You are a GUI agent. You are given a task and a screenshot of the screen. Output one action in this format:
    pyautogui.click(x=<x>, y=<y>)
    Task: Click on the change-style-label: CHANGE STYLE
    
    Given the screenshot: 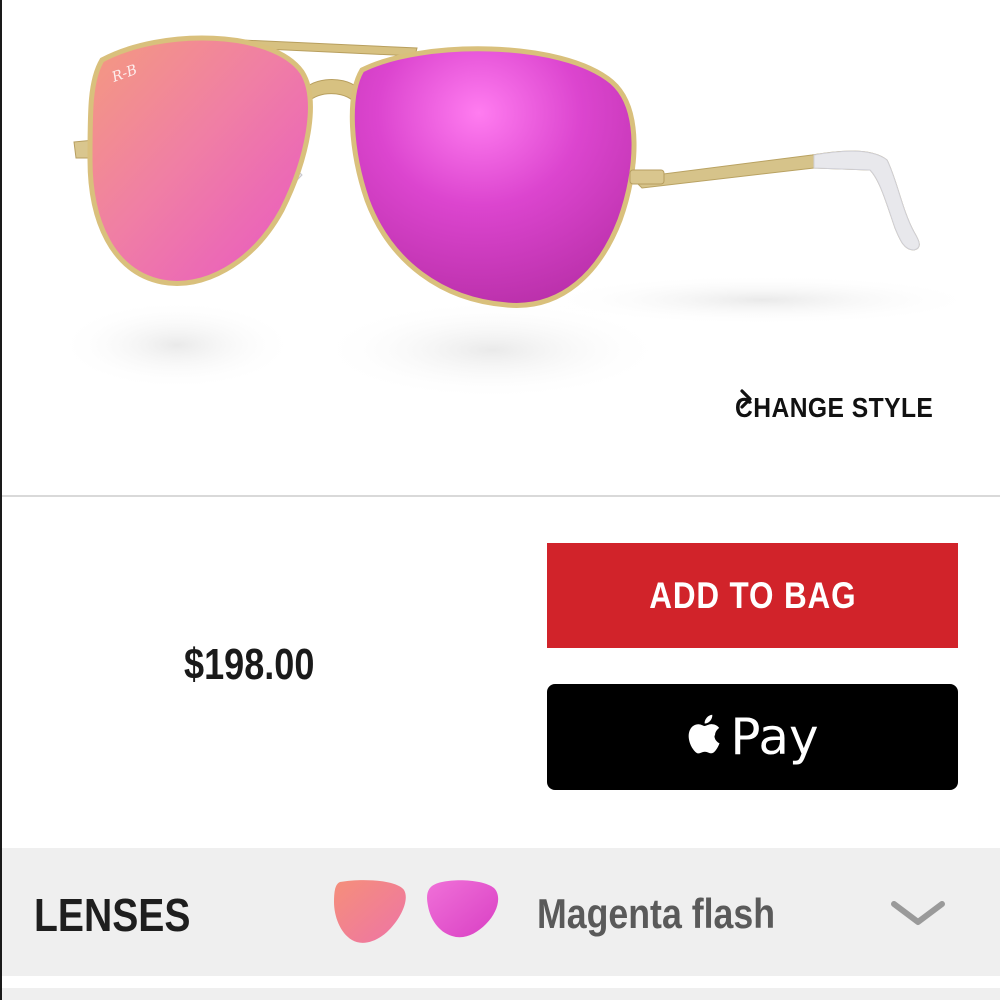 What is the action you would take?
    pyautogui.click(x=834, y=407)
    